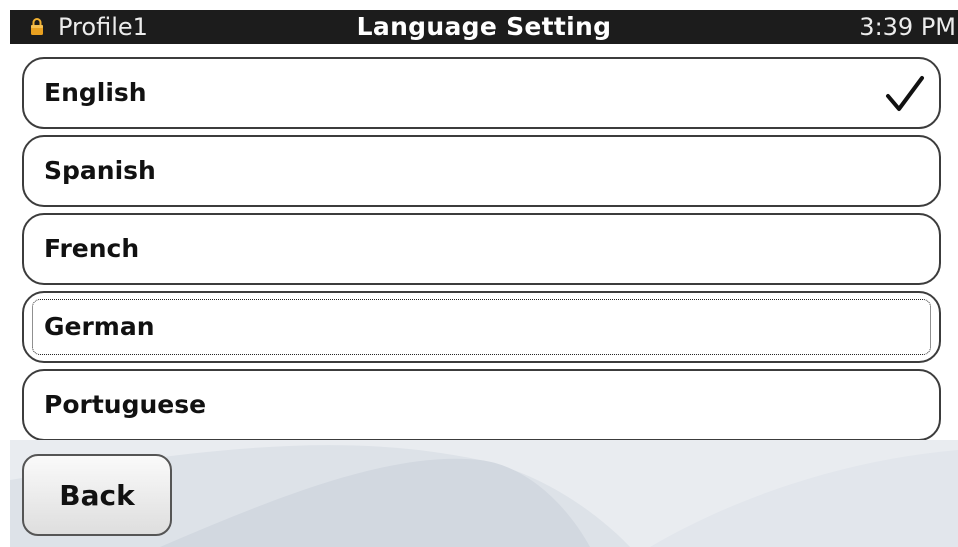 The image size is (958, 547). I want to click on back-button: Back, so click(97, 495).